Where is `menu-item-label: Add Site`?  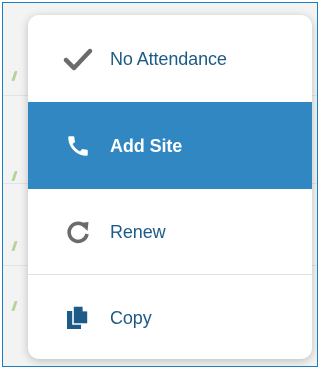 menu-item-label: Add Site is located at coordinates (146, 145).